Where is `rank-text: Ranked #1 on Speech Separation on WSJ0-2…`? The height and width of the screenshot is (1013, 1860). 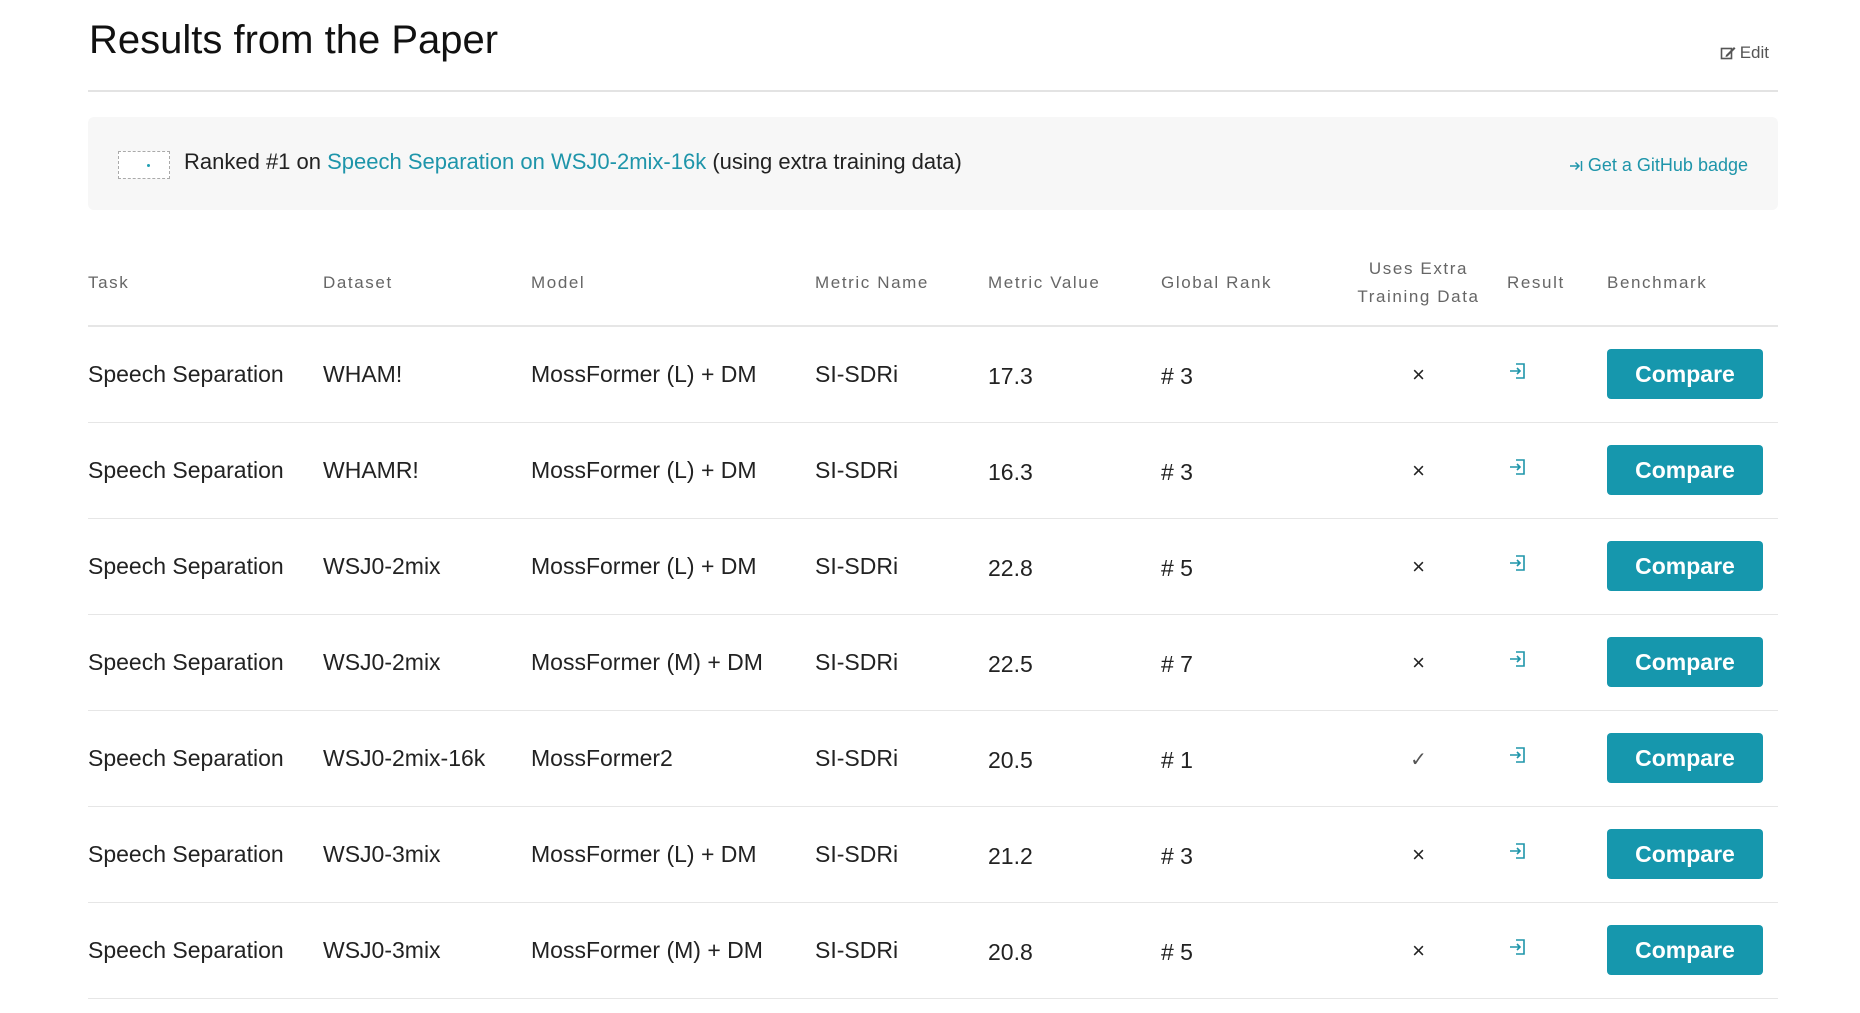 rank-text: Ranked #1 on Speech Separation on WSJ0-2… is located at coordinates (573, 162).